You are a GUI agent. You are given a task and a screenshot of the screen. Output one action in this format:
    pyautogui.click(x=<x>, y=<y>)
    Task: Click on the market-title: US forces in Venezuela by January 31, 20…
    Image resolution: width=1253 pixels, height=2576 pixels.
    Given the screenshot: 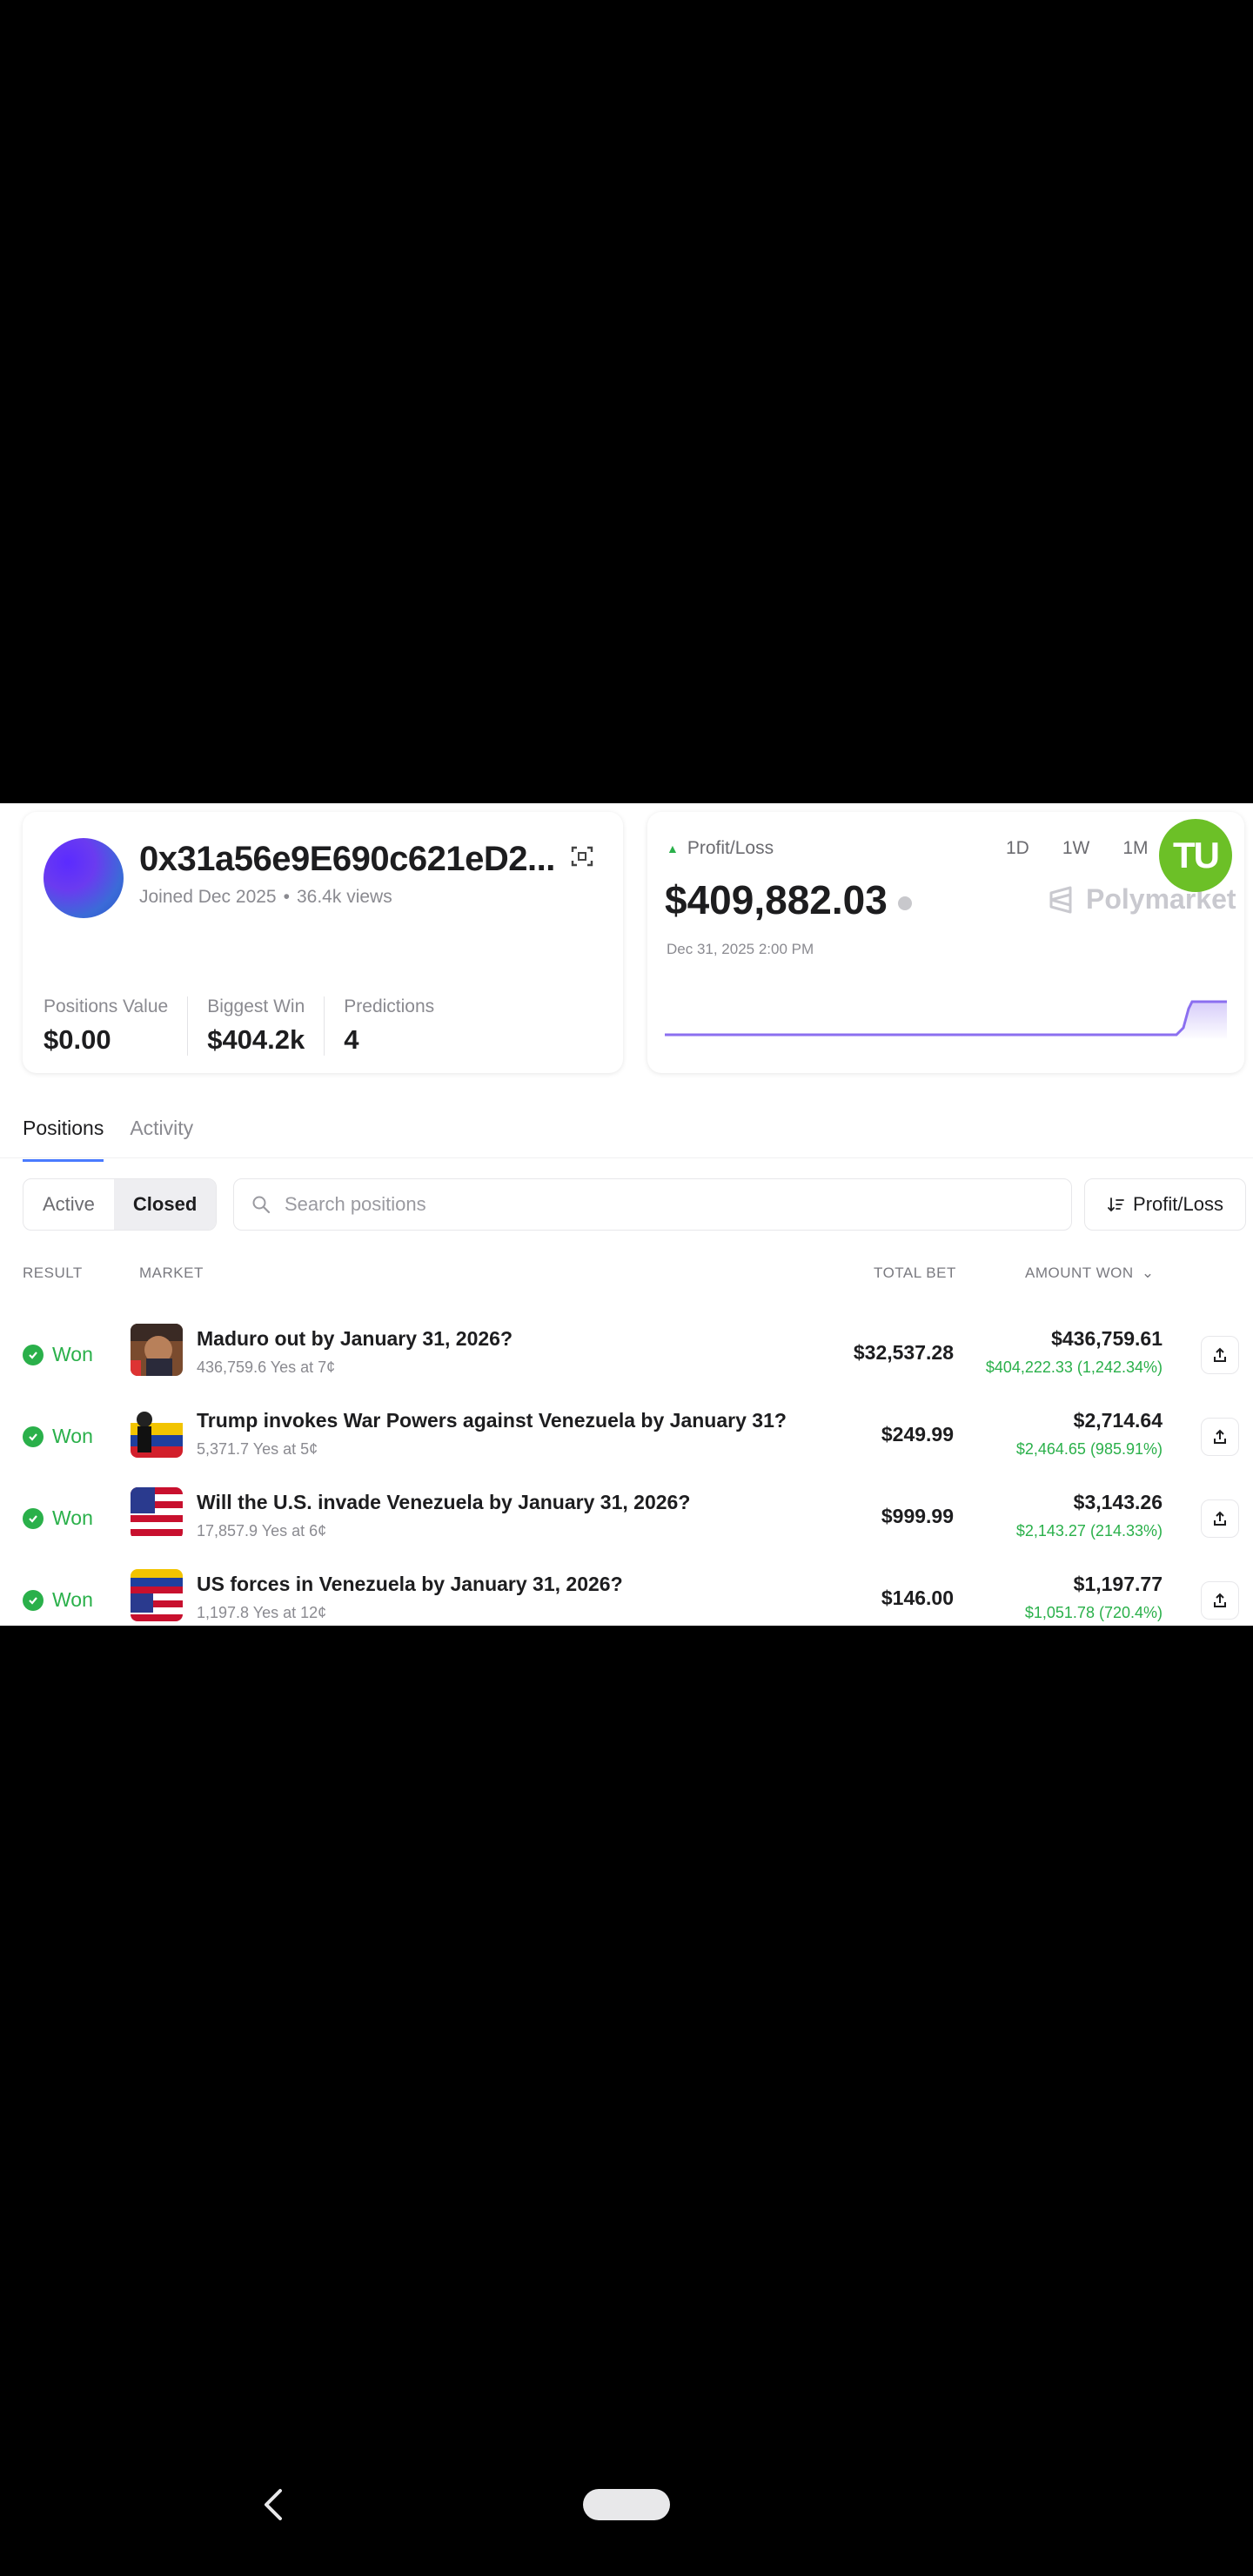 What is the action you would take?
    pyautogui.click(x=410, y=1584)
    